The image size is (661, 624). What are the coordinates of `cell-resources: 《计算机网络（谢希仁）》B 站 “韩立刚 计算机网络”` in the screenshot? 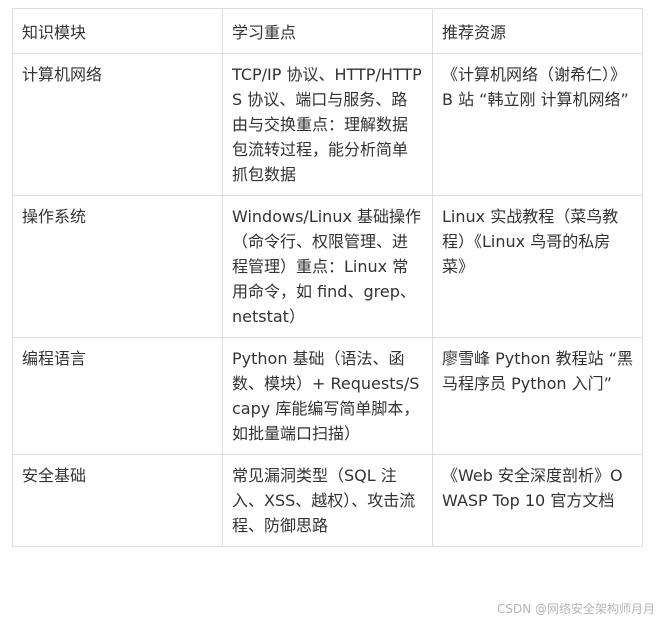 It's located at (537, 124).